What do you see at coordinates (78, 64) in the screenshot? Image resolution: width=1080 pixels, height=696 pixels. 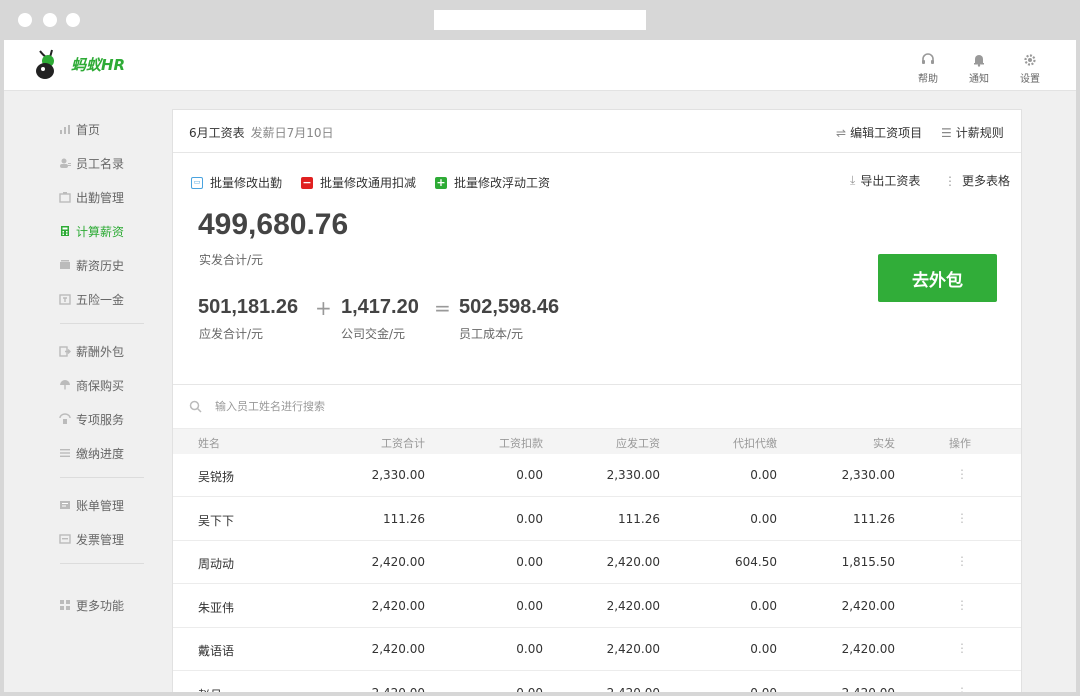 I see `app-logo: 蚂蚁HR` at bounding box center [78, 64].